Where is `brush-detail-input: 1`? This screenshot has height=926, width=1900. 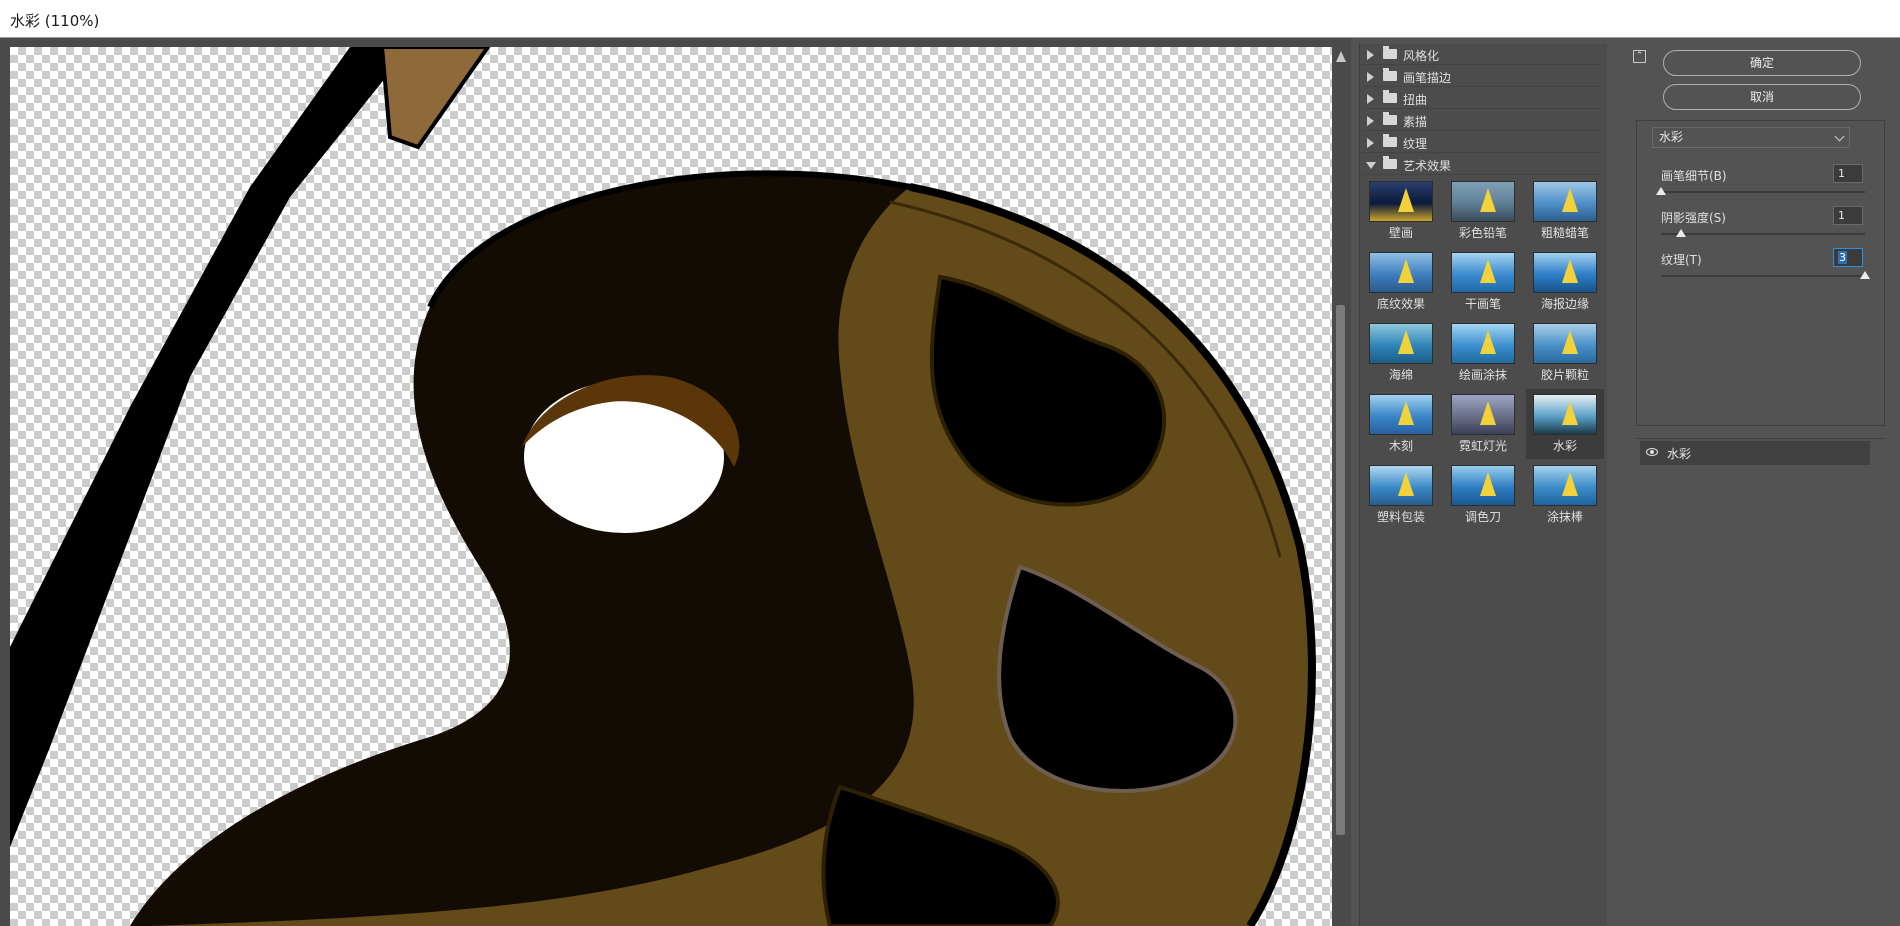 brush-detail-input: 1 is located at coordinates (1848, 173).